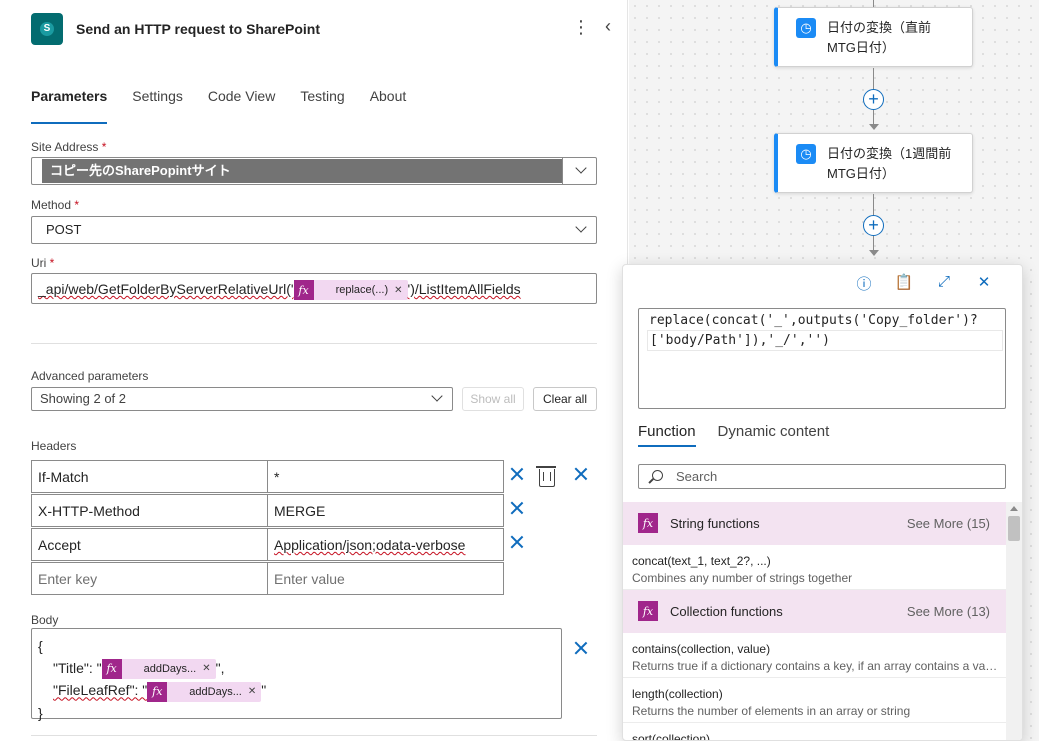 The width and height of the screenshot is (1039, 741). Describe the element at coordinates (814, 611) in the screenshot. I see `category-collection-functions: fx Collection functions See More (13)` at that location.